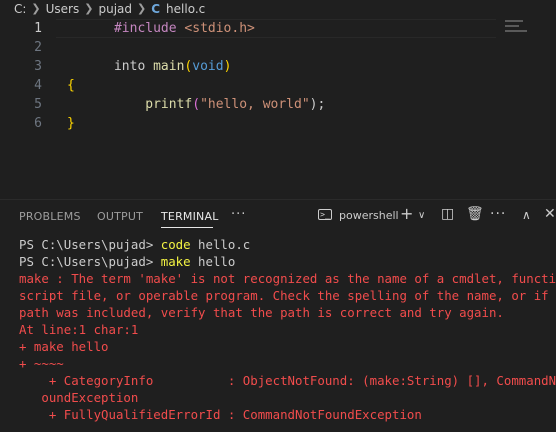 Image resolution: width=556 pixels, height=432 pixels. Describe the element at coordinates (524, 32) in the screenshot. I see `minimap` at that location.